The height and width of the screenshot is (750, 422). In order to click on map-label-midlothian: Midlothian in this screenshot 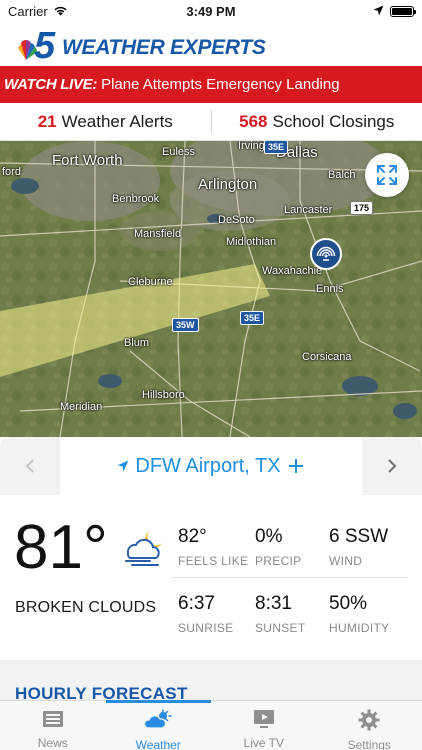, I will do `click(251, 242)`.